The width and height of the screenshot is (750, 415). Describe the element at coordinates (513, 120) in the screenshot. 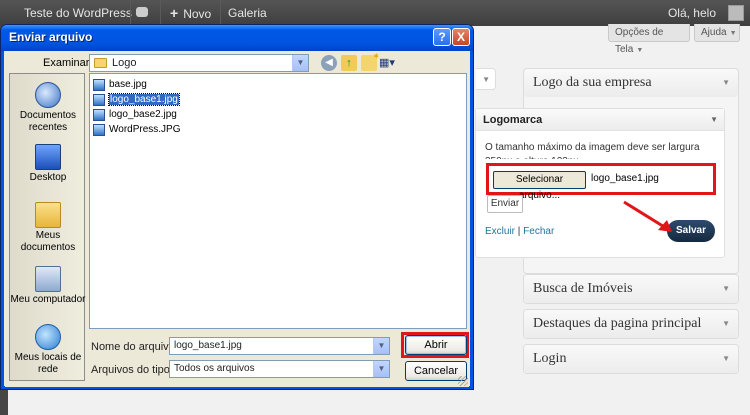

I see `widget-title: Logomarca` at that location.